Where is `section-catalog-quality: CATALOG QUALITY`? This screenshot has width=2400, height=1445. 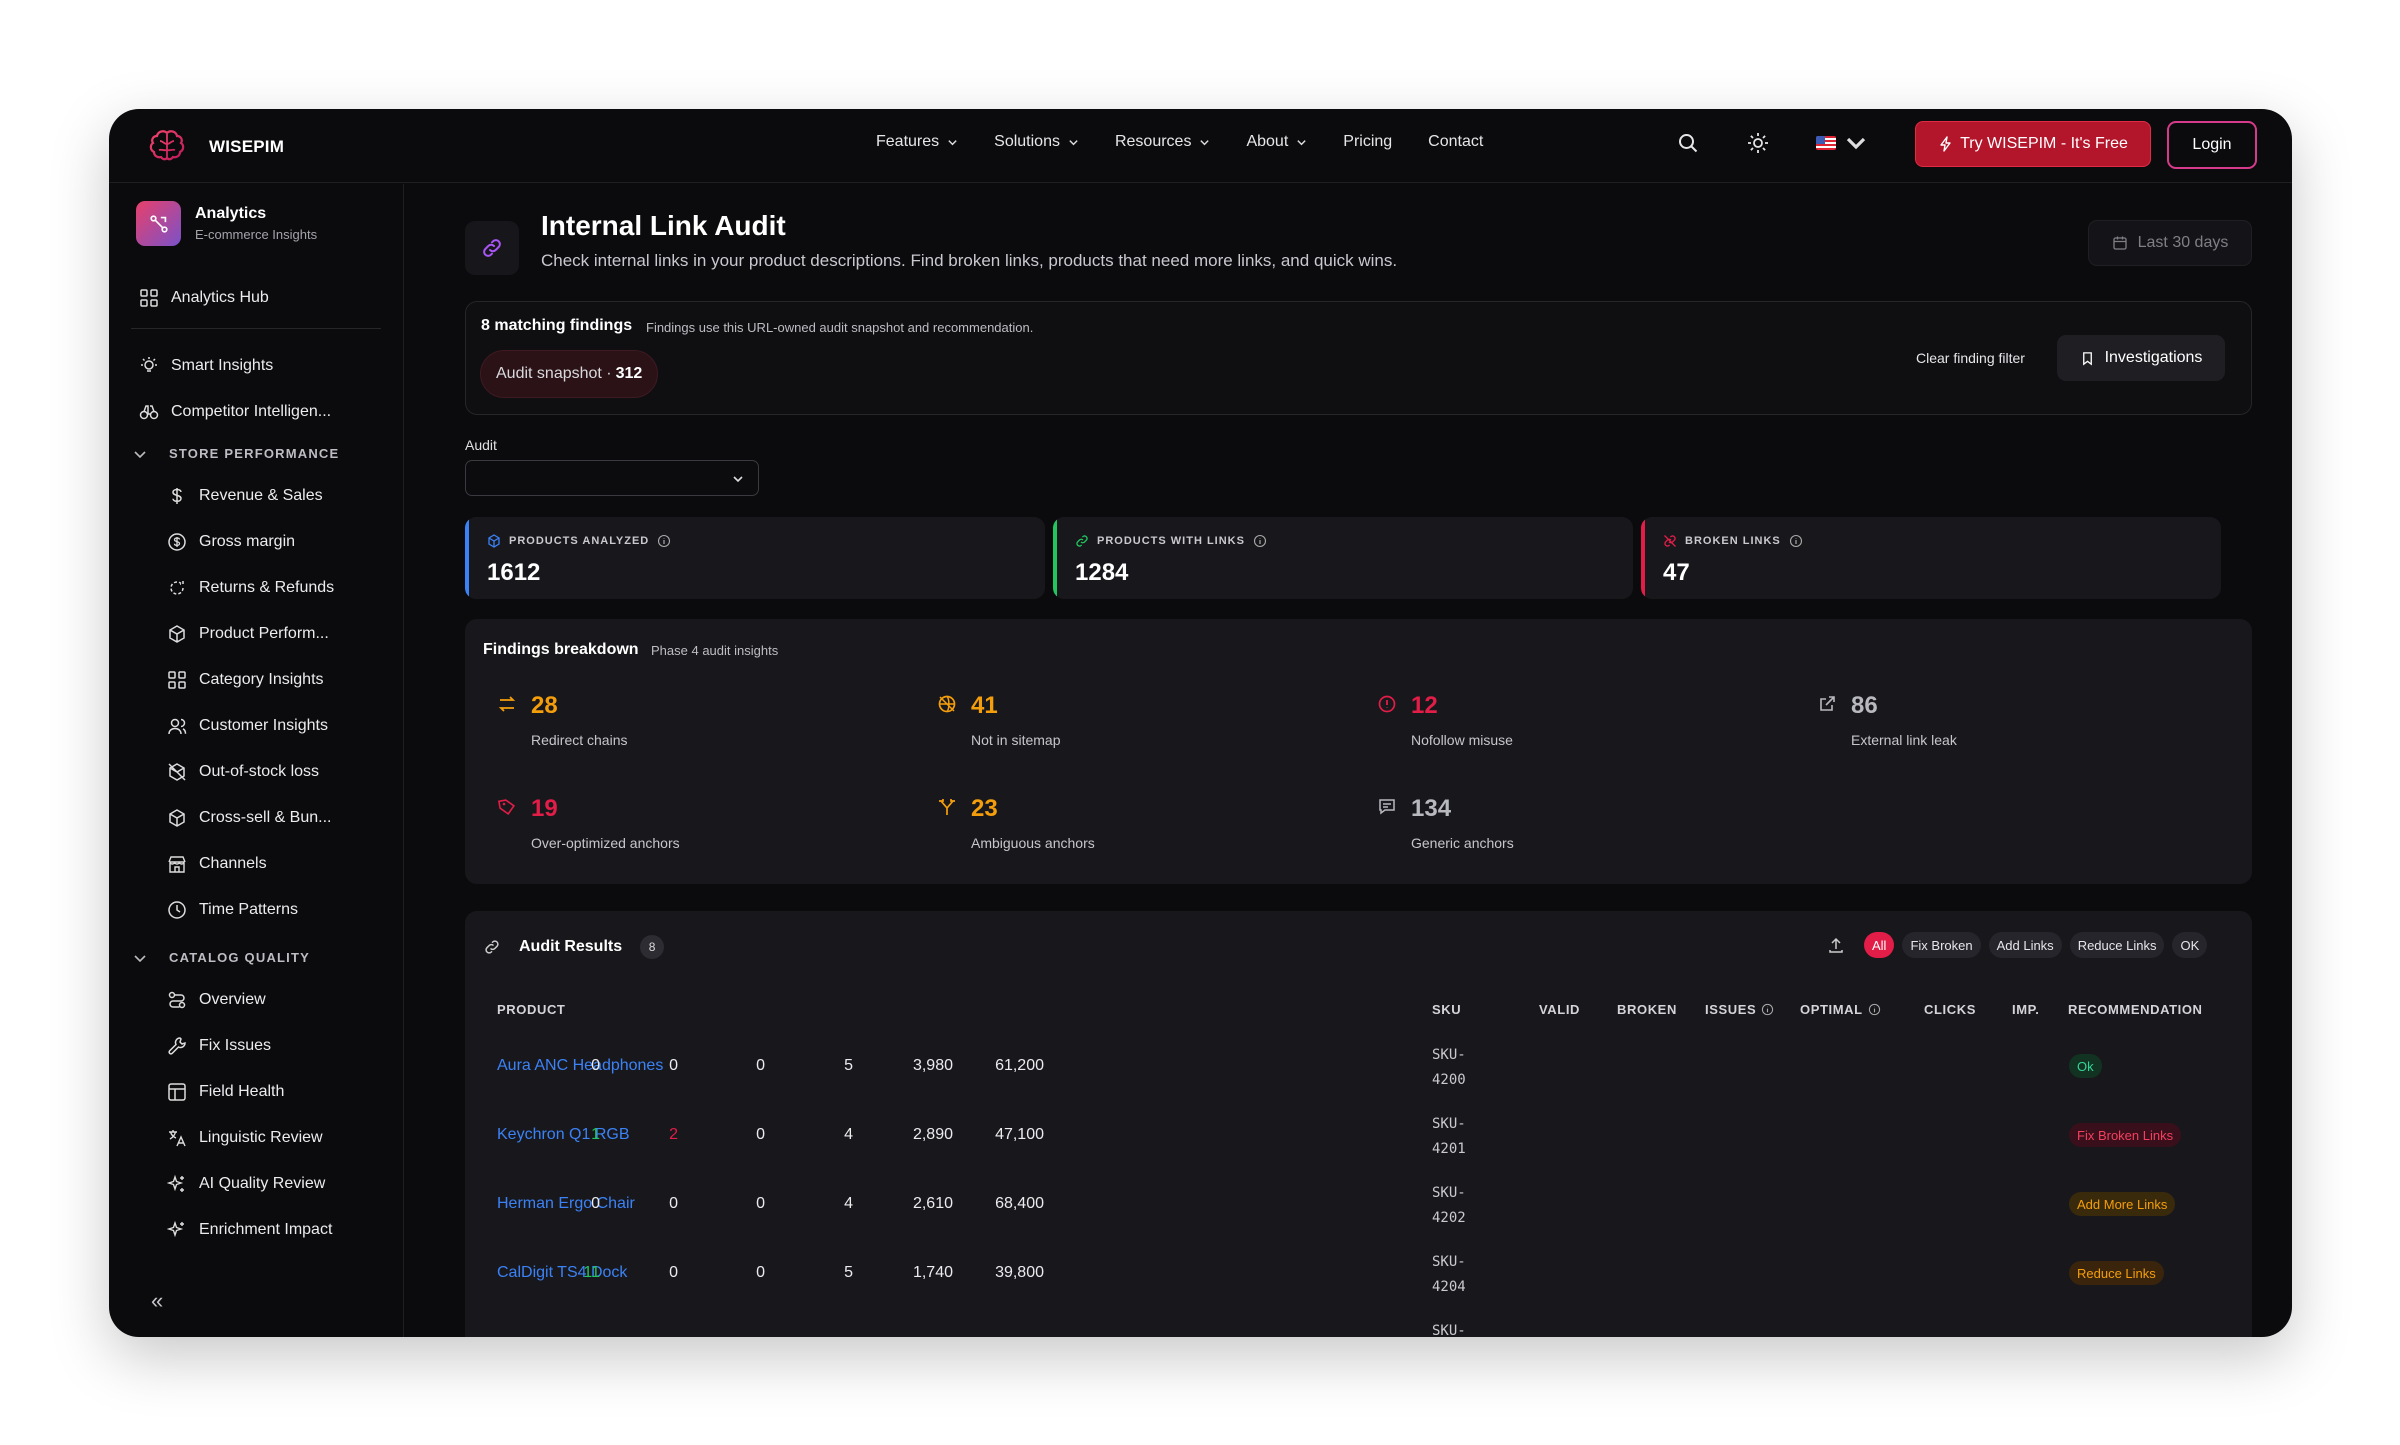
section-catalog-quality: CATALOG QUALITY is located at coordinates (221, 957).